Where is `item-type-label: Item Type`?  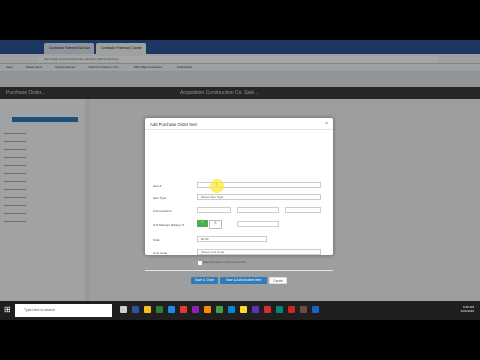
item-type-label: Item Type is located at coordinates (160, 198).